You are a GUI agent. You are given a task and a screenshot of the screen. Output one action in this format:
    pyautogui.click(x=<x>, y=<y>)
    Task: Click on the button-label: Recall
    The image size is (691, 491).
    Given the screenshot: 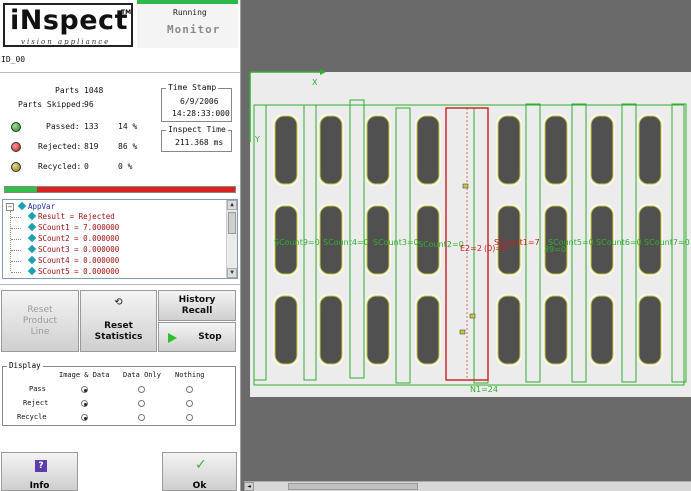 What is the action you would take?
    pyautogui.click(x=197, y=311)
    